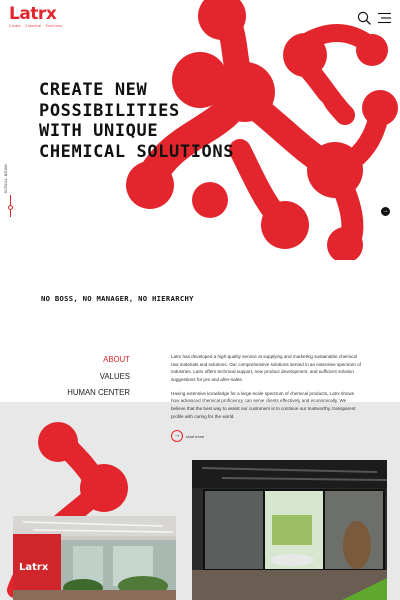 The height and width of the screenshot is (600, 400). Describe the element at coordinates (137, 151) in the screenshot. I see `hero-title-line: CHEMICAL SOLUTIONS` at that location.